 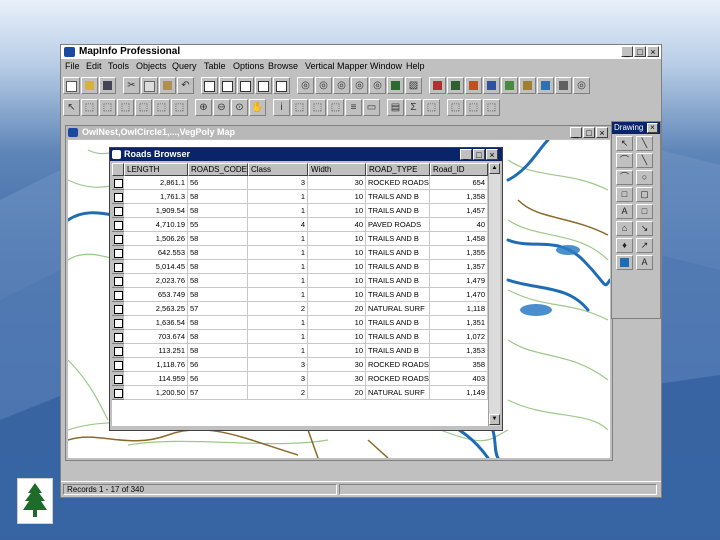 What do you see at coordinates (131, 85) in the screenshot?
I see `cut-icon: ✂` at bounding box center [131, 85].